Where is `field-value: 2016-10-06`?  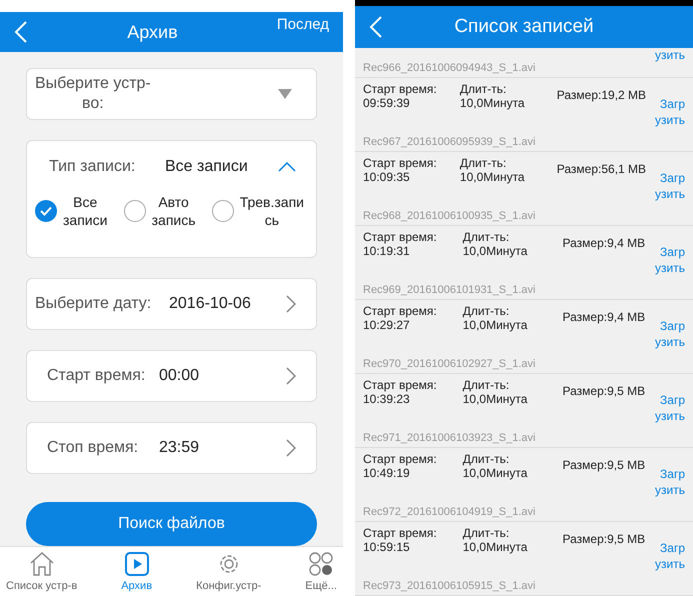 field-value: 2016-10-06 is located at coordinates (210, 304).